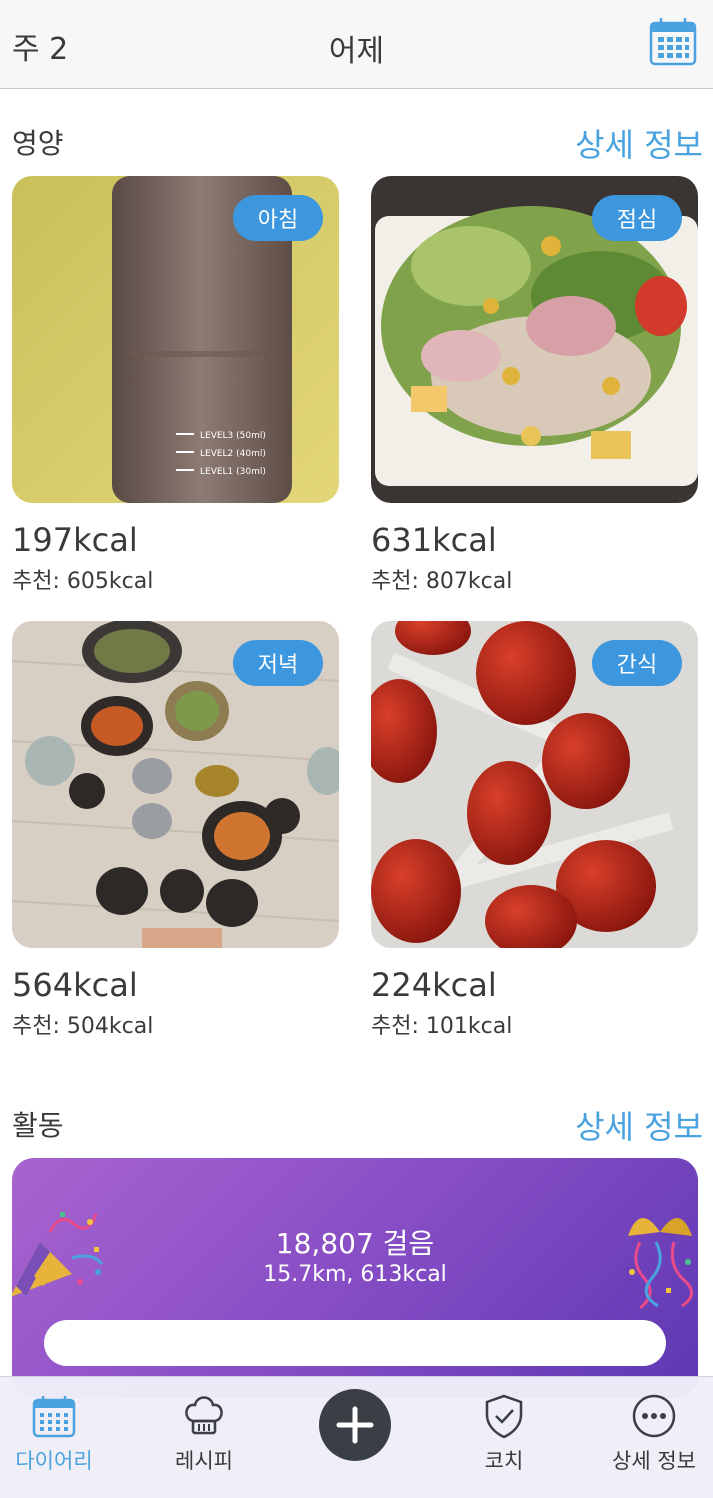 The image size is (713, 1498). I want to click on bottle-label-level2: LEVEL2 (40ml), so click(233, 454).